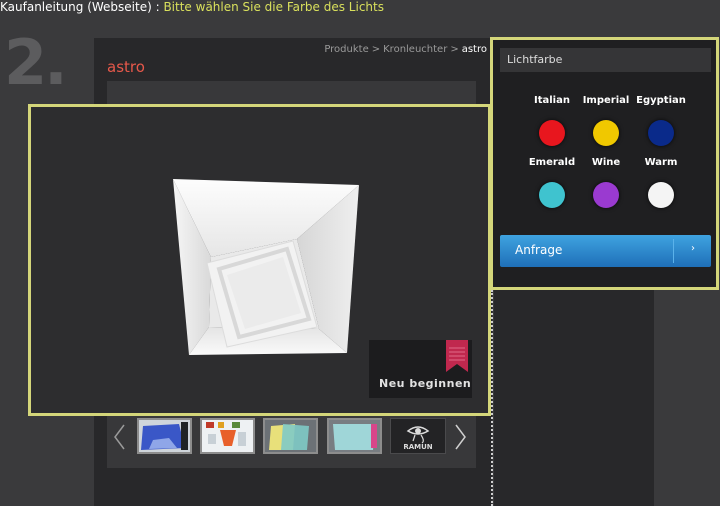 The width and height of the screenshot is (720, 506). What do you see at coordinates (605, 251) in the screenshot?
I see `inquiry-button: Anfrage ›` at bounding box center [605, 251].